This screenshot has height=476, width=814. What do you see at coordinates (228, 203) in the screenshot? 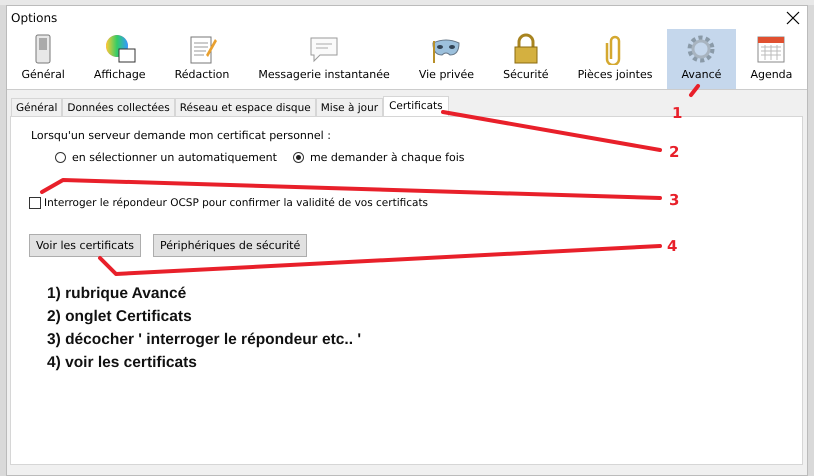
I see `checkbox-option: Interroger le répondeur OCSP pour confirmer la validité de vos certificats` at bounding box center [228, 203].